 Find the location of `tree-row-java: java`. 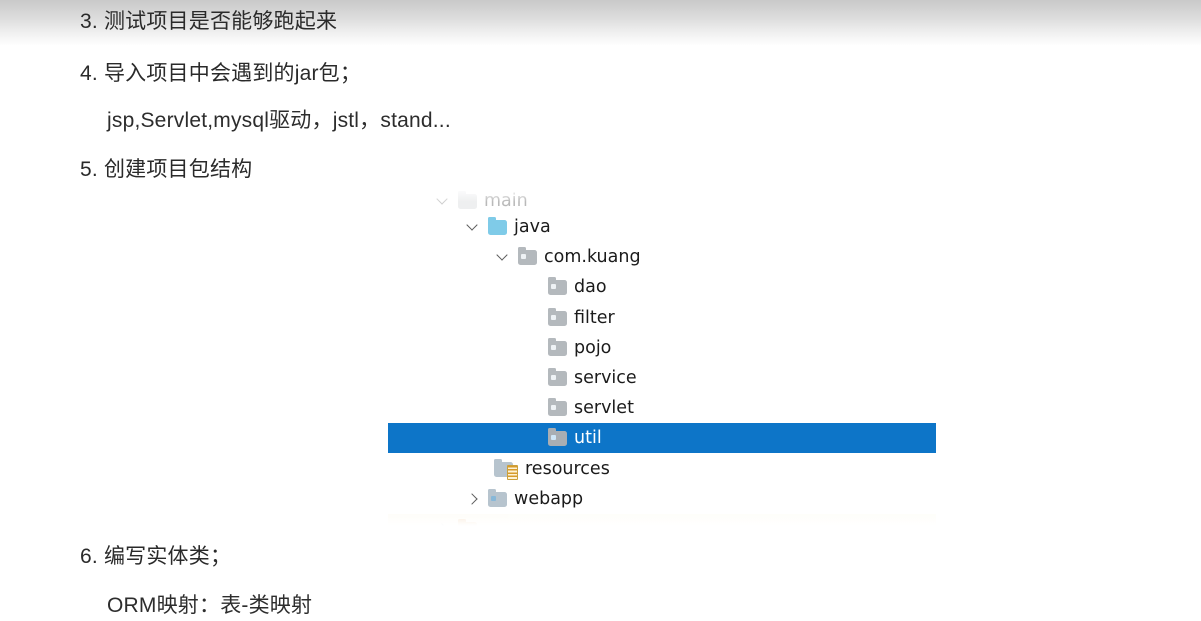

tree-row-java: java is located at coordinates (662, 227).